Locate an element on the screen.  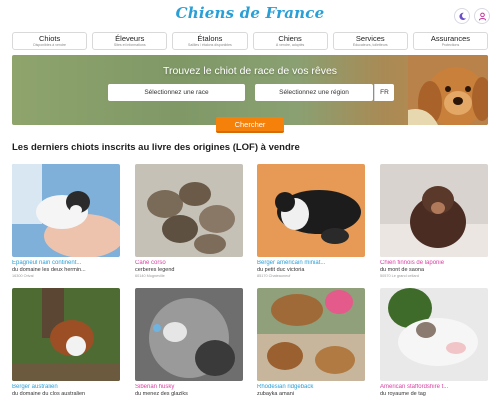
nav-item-chiens: Chiens À vendre, adoptés is located at coordinates (290, 41).